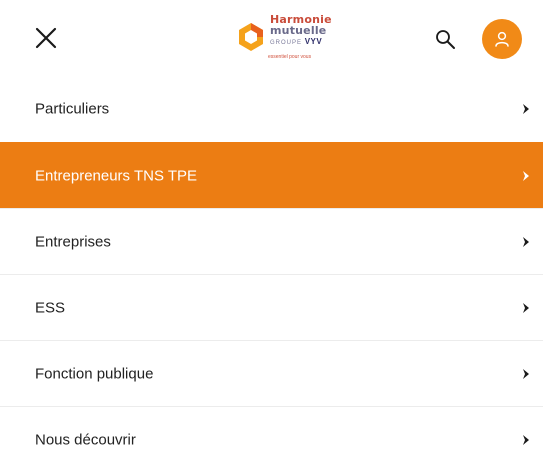 The height and width of the screenshot is (469, 543). I want to click on menu-item-label: Nous découvrir, so click(85, 439).